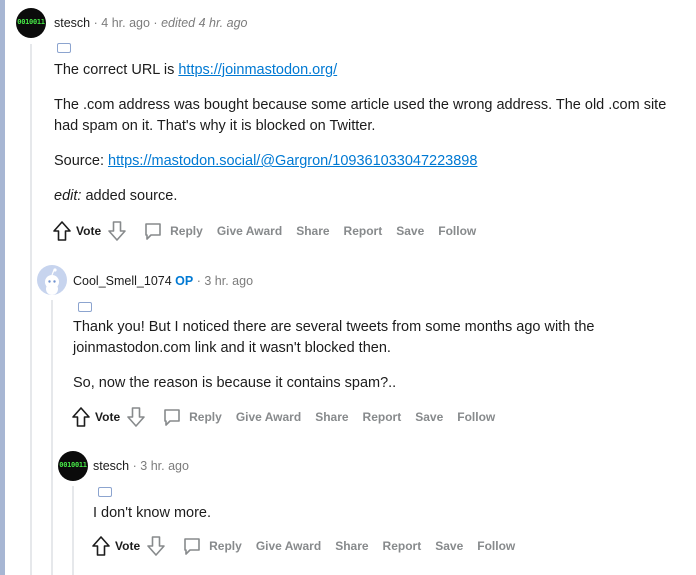 Image resolution: width=696 pixels, height=575 pixels. I want to click on comment-meta: Cool_Smell_1074 OP · 3 hr. ago, so click(163, 281).